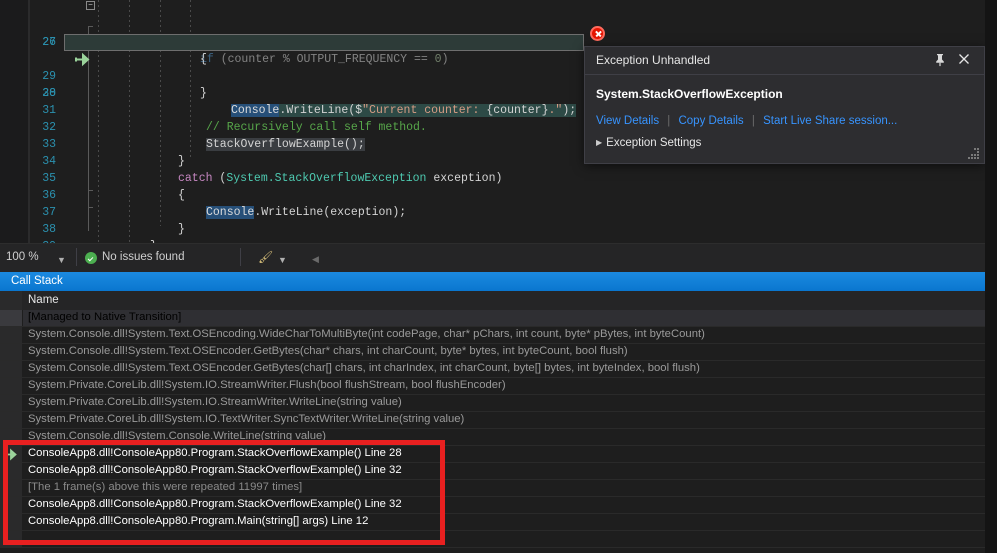 The height and width of the screenshot is (553, 997). What do you see at coordinates (265, 257) in the screenshot?
I see `code-cleanup-brush-icon: 🖌` at bounding box center [265, 257].